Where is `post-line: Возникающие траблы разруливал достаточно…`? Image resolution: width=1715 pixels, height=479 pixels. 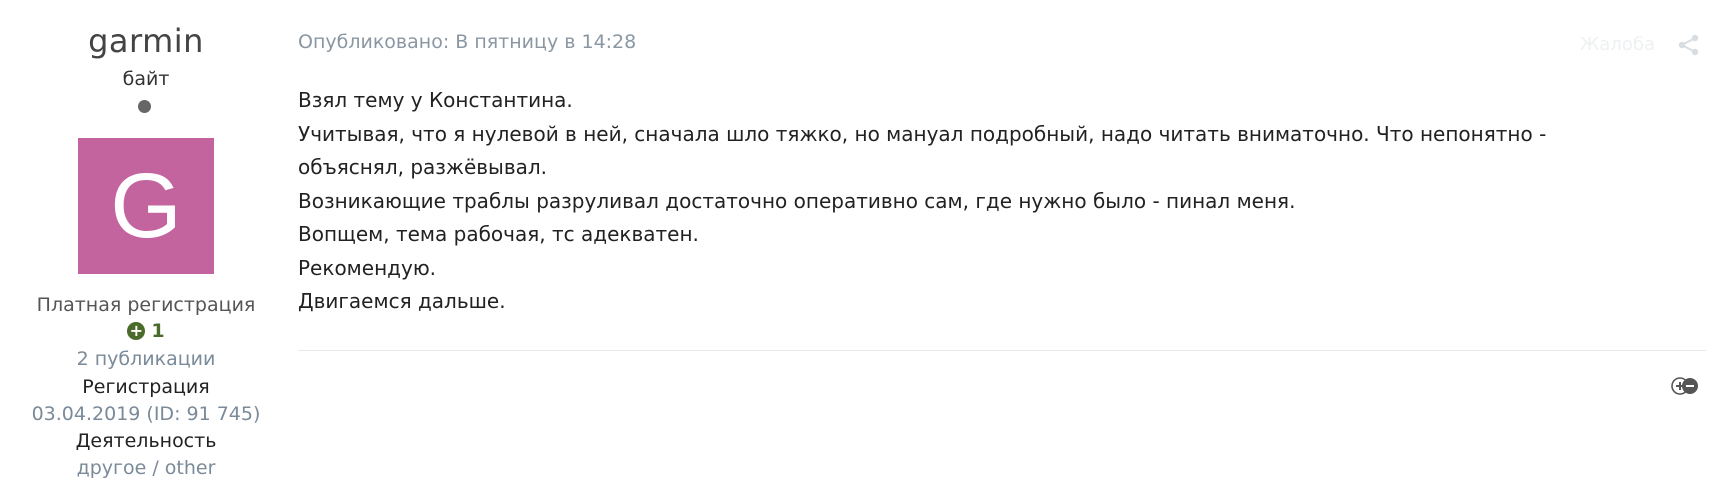
post-line: Возникающие траблы разруливал достаточно… is located at coordinates (797, 200).